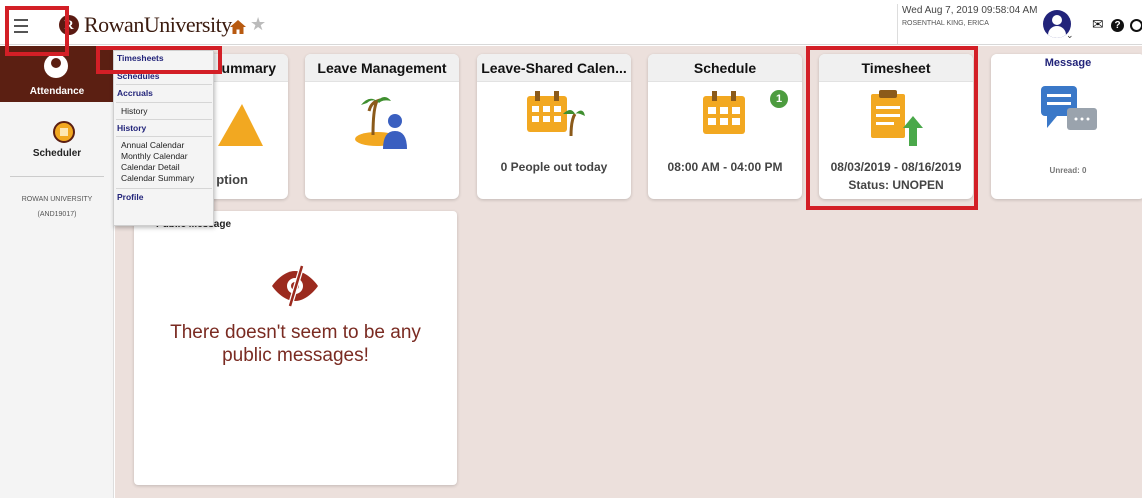 The image size is (1142, 498). What do you see at coordinates (238, 27) in the screenshot?
I see `home-icon` at bounding box center [238, 27].